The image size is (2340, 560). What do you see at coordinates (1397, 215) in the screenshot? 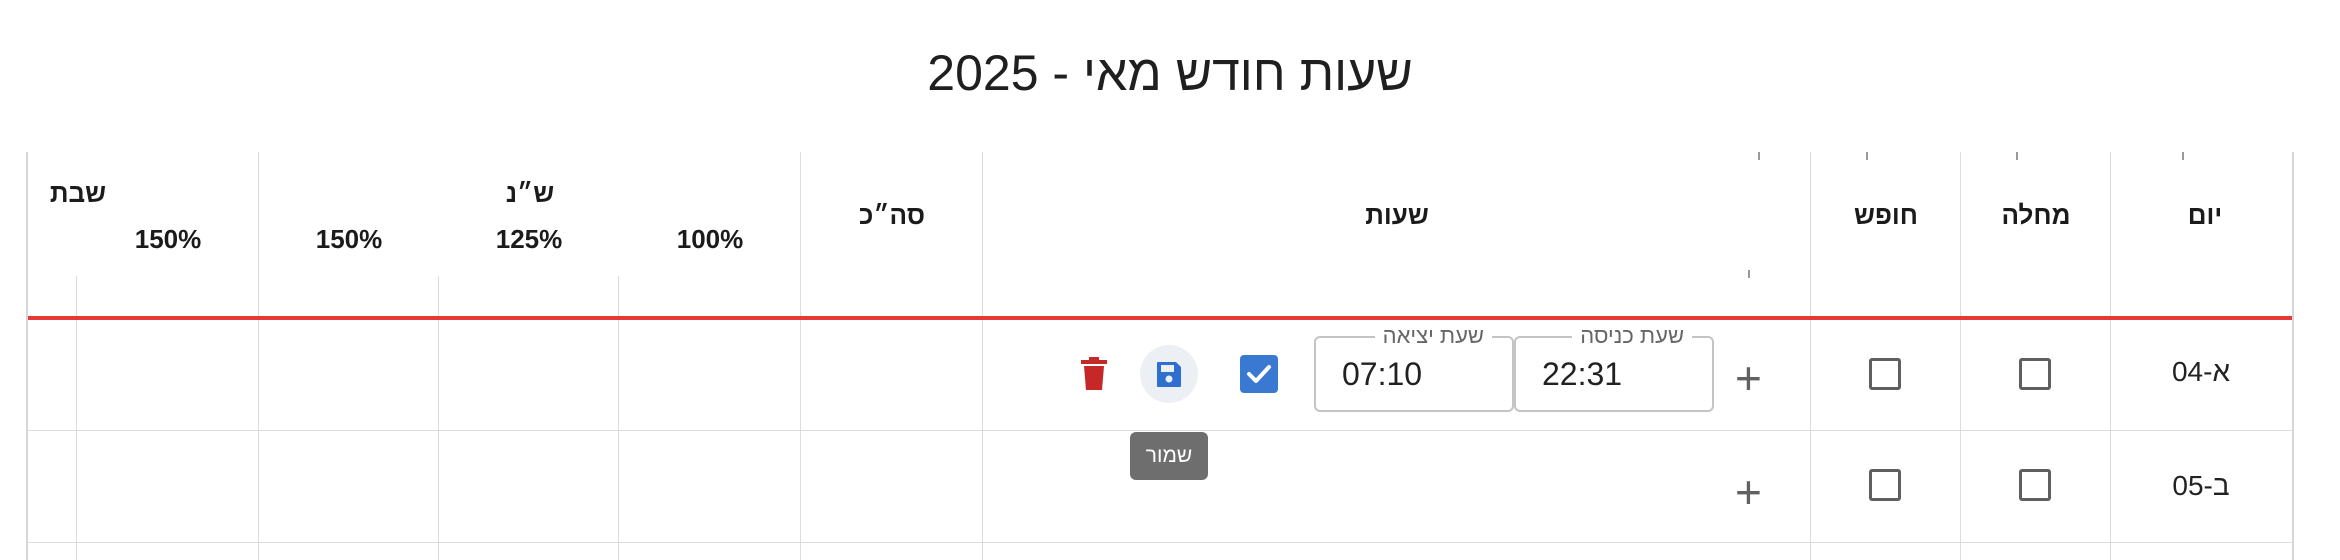
I see `col-header-hours: שעות` at bounding box center [1397, 215].